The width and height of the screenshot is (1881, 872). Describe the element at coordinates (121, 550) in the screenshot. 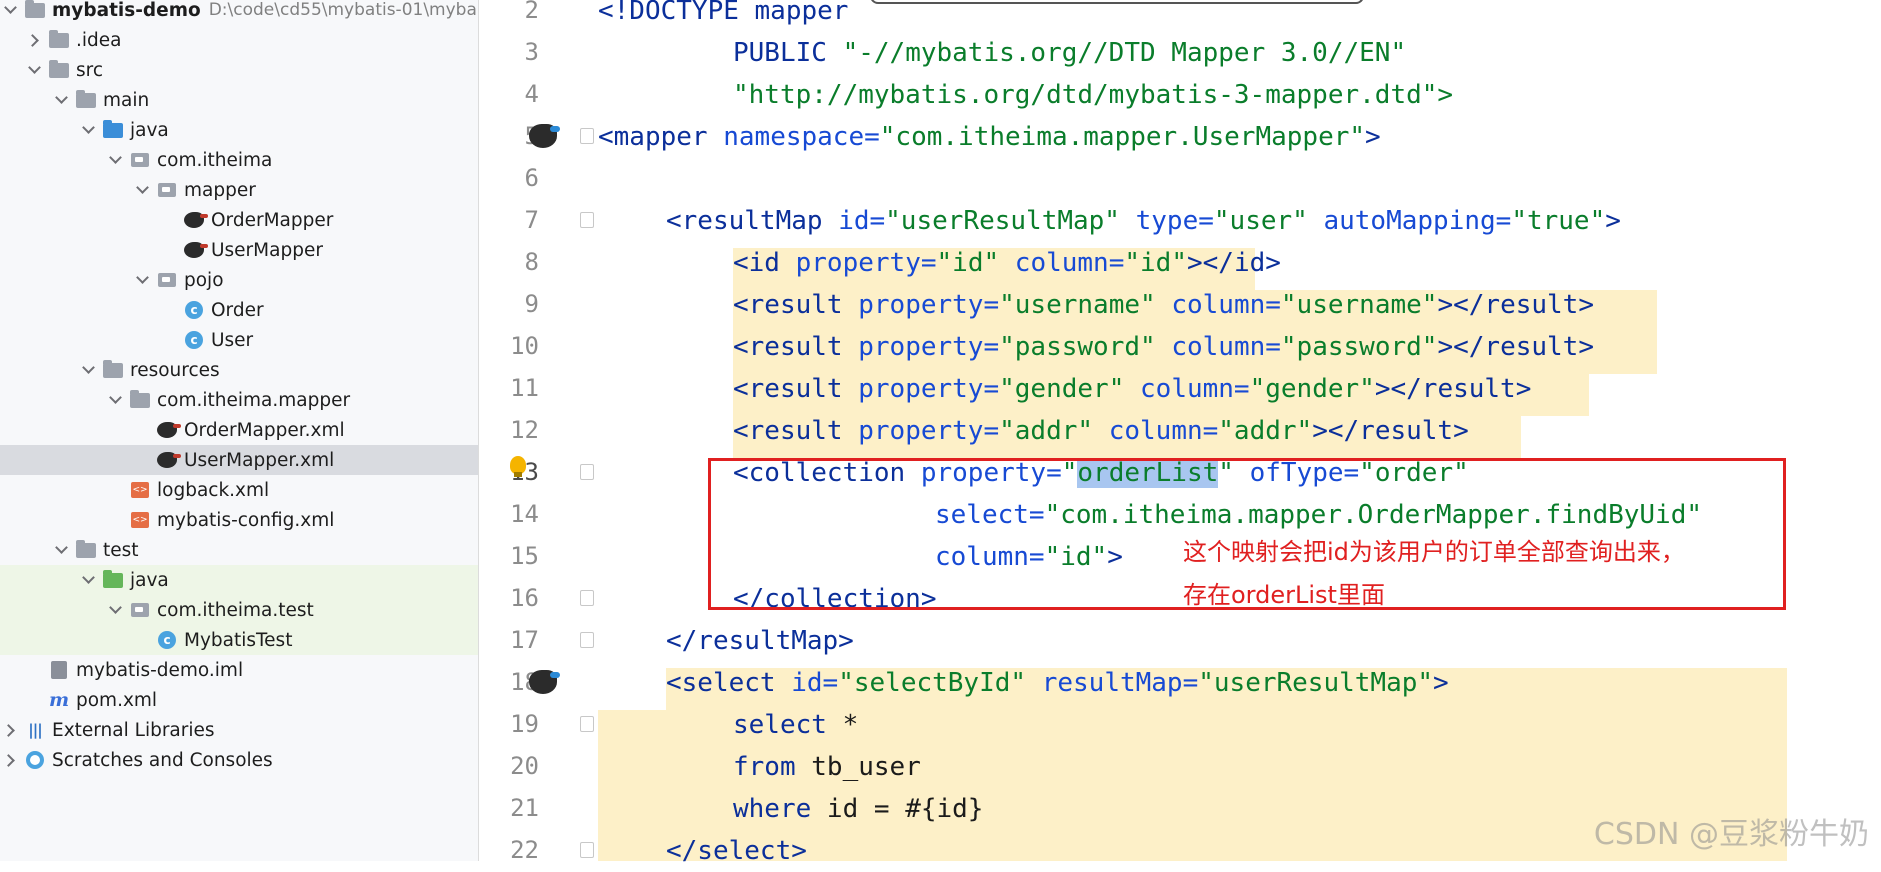

I see `tree-item-label: test` at that location.